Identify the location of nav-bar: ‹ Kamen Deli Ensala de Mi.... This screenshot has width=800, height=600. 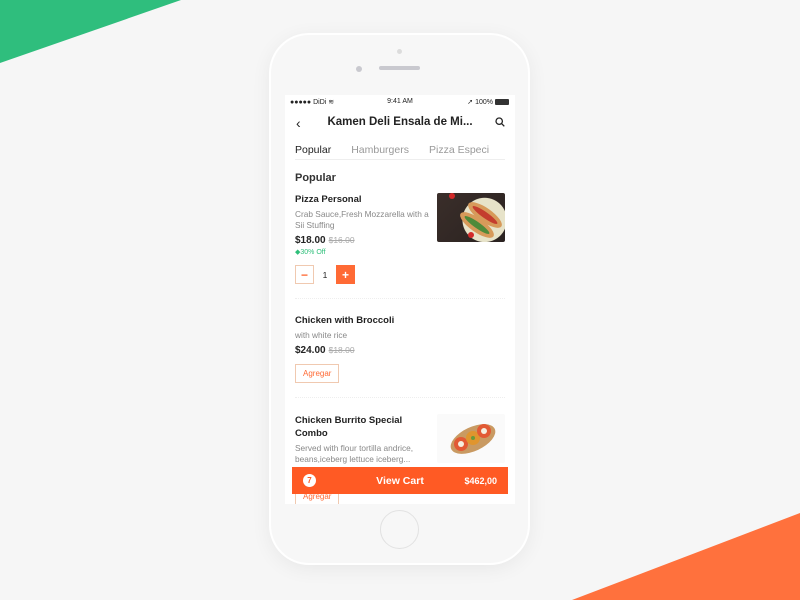
(400, 123).